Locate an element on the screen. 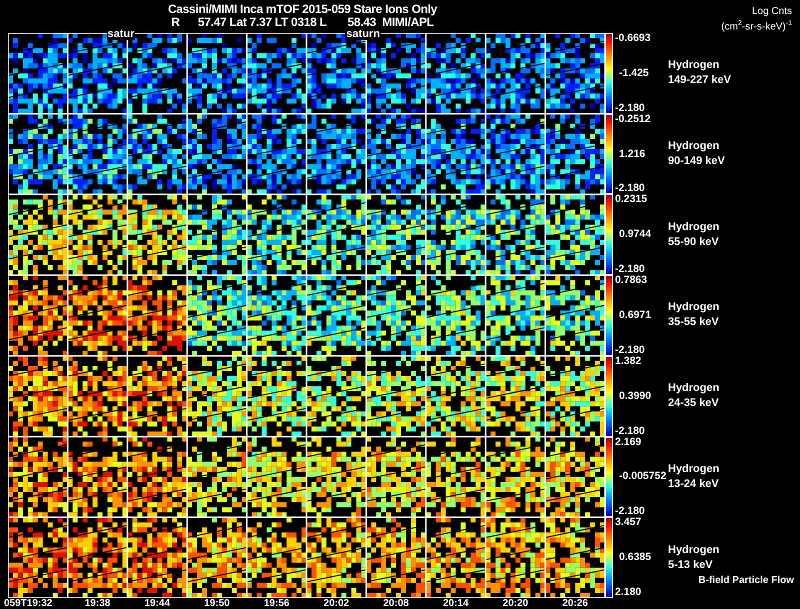 The width and height of the screenshot is (800, 609). scale-mid-value: -1.425 is located at coordinates (634, 73).